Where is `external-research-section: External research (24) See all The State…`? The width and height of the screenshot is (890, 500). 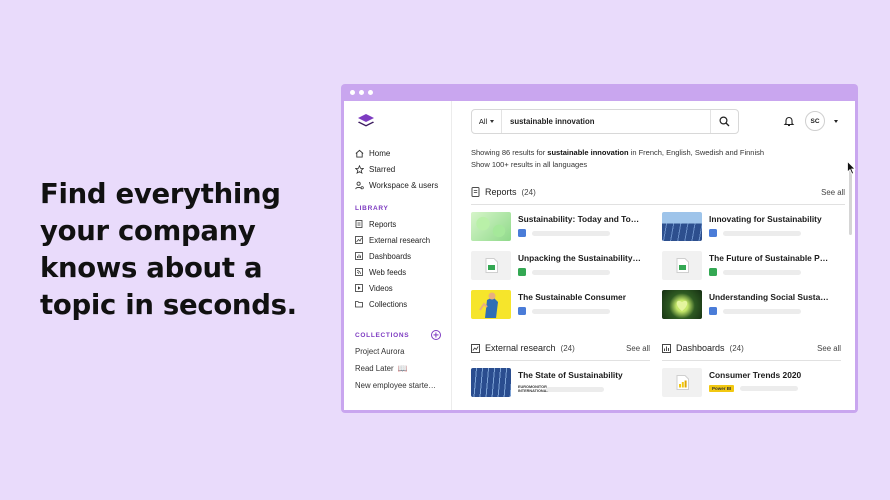
external-research-section: External research (24) See all The State… is located at coordinates (560, 374).